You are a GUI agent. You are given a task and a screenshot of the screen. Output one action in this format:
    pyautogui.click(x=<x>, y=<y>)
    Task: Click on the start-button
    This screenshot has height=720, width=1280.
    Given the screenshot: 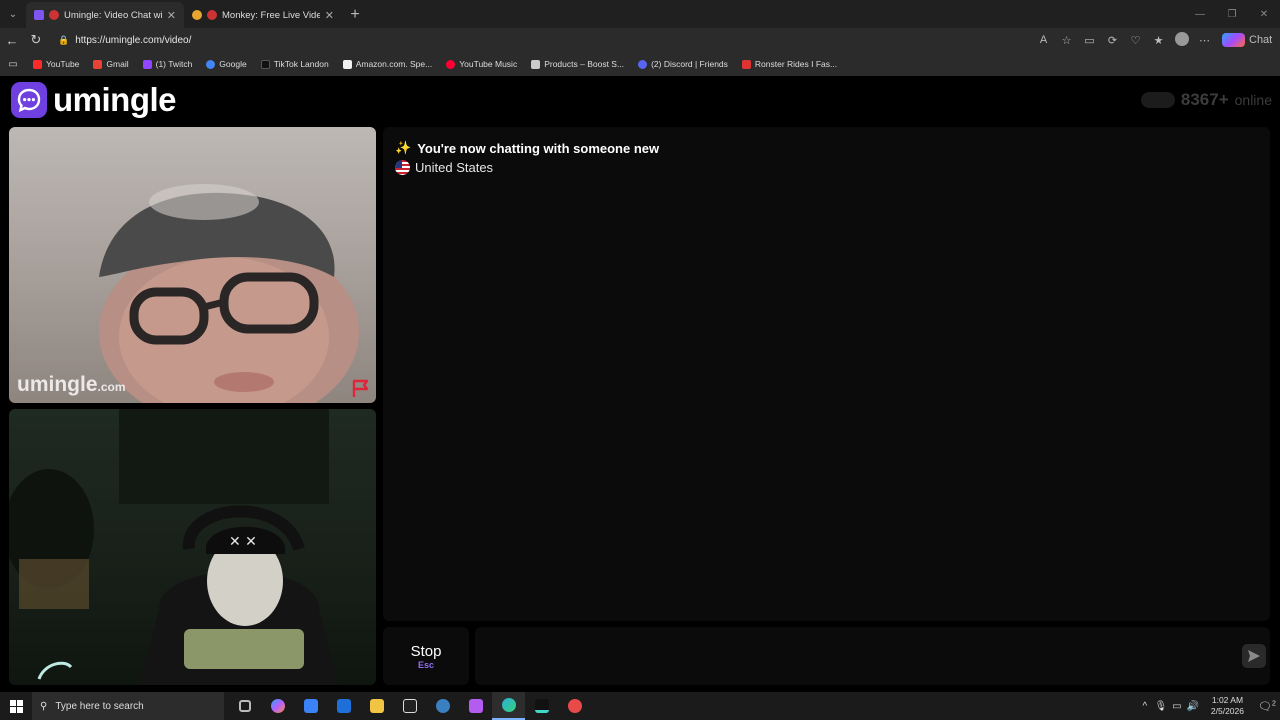 What is the action you would take?
    pyautogui.click(x=16, y=706)
    